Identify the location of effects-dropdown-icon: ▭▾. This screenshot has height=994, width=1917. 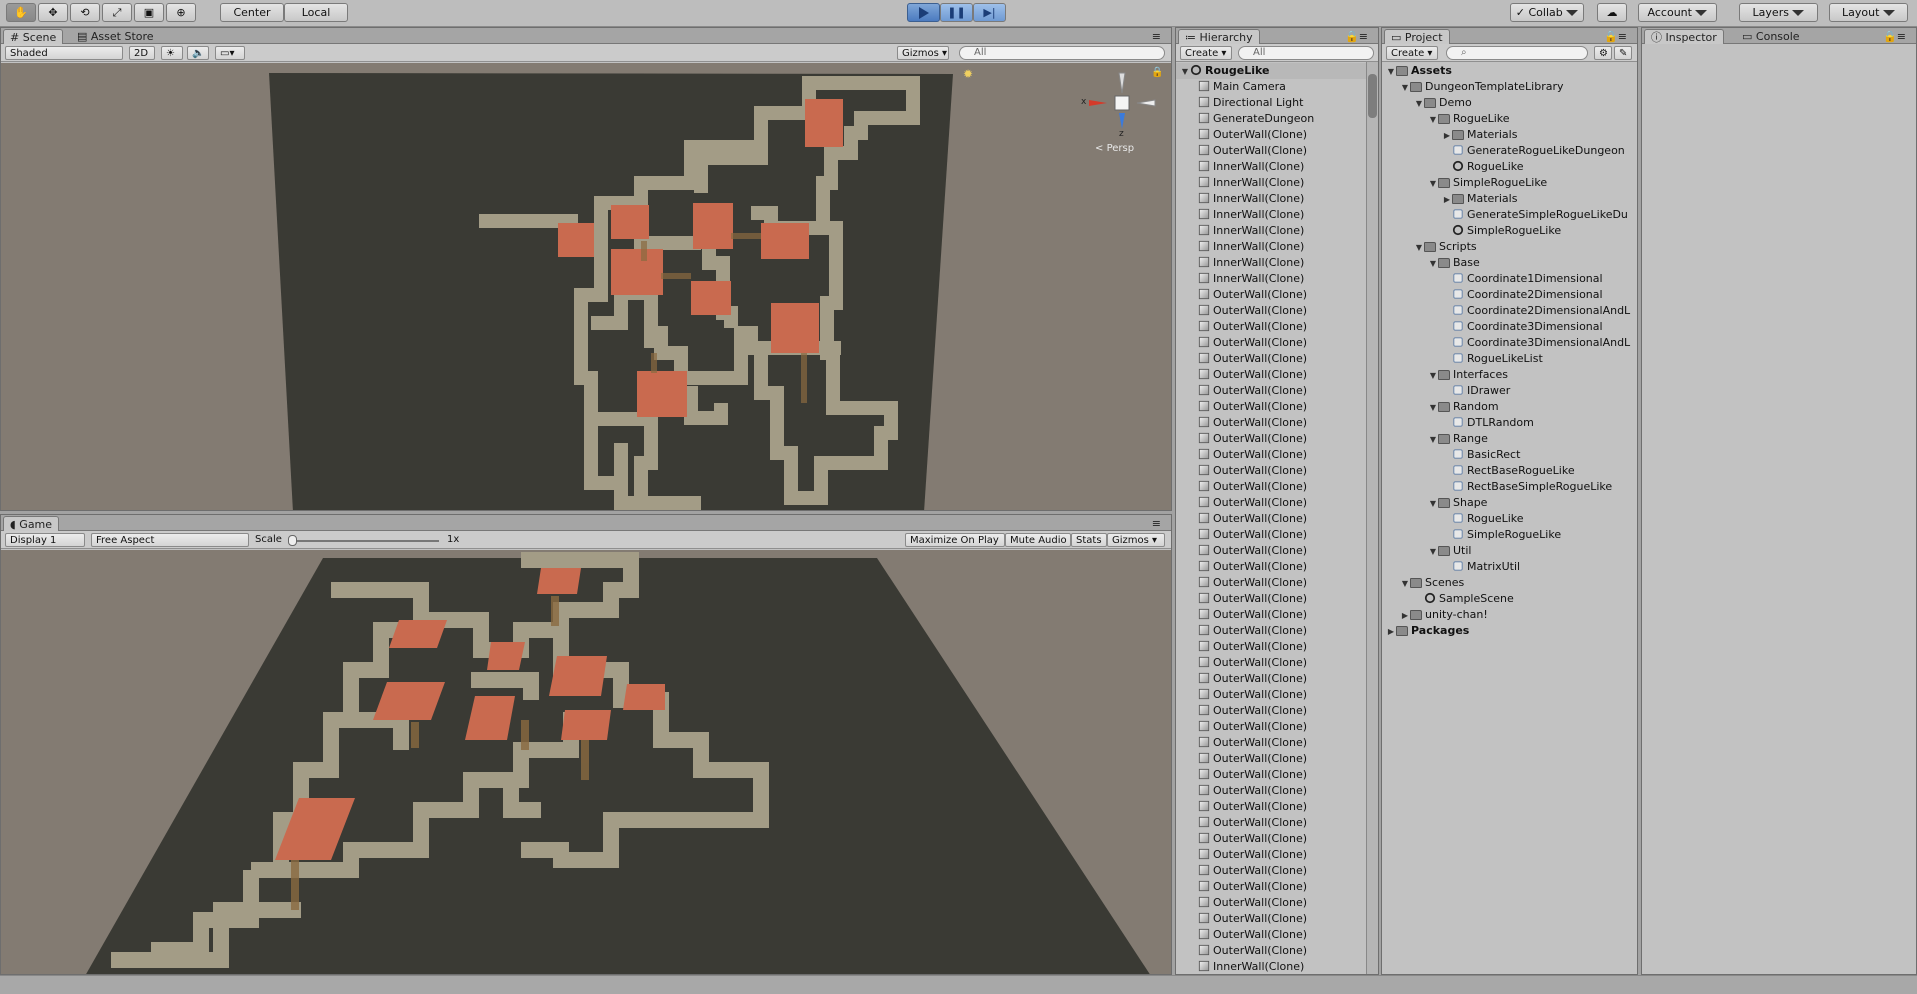
(230, 53).